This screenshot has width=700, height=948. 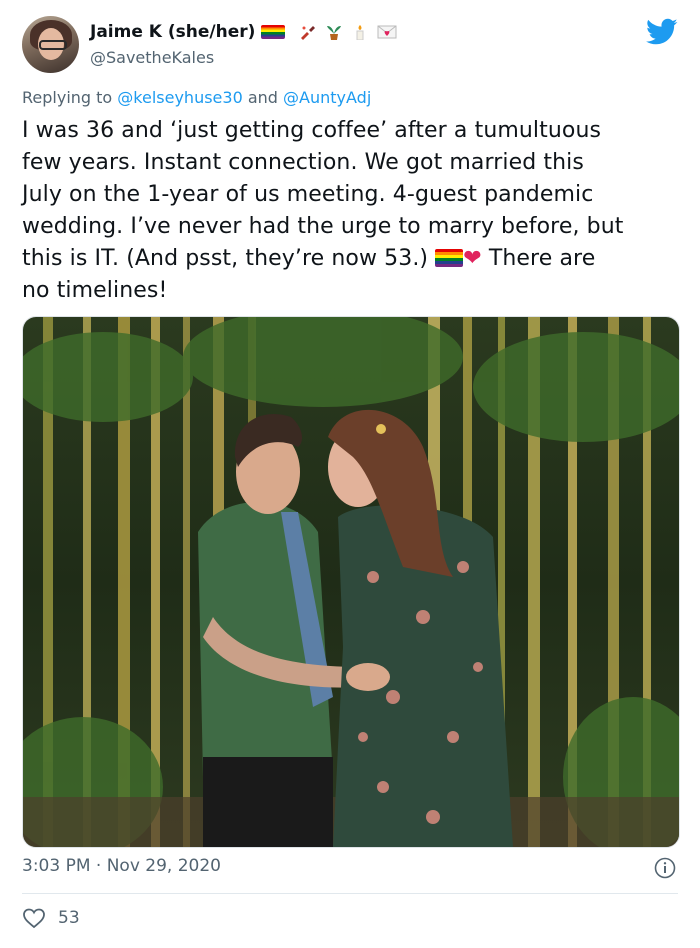 I want to click on profile-emojis, so click(x=348, y=32).